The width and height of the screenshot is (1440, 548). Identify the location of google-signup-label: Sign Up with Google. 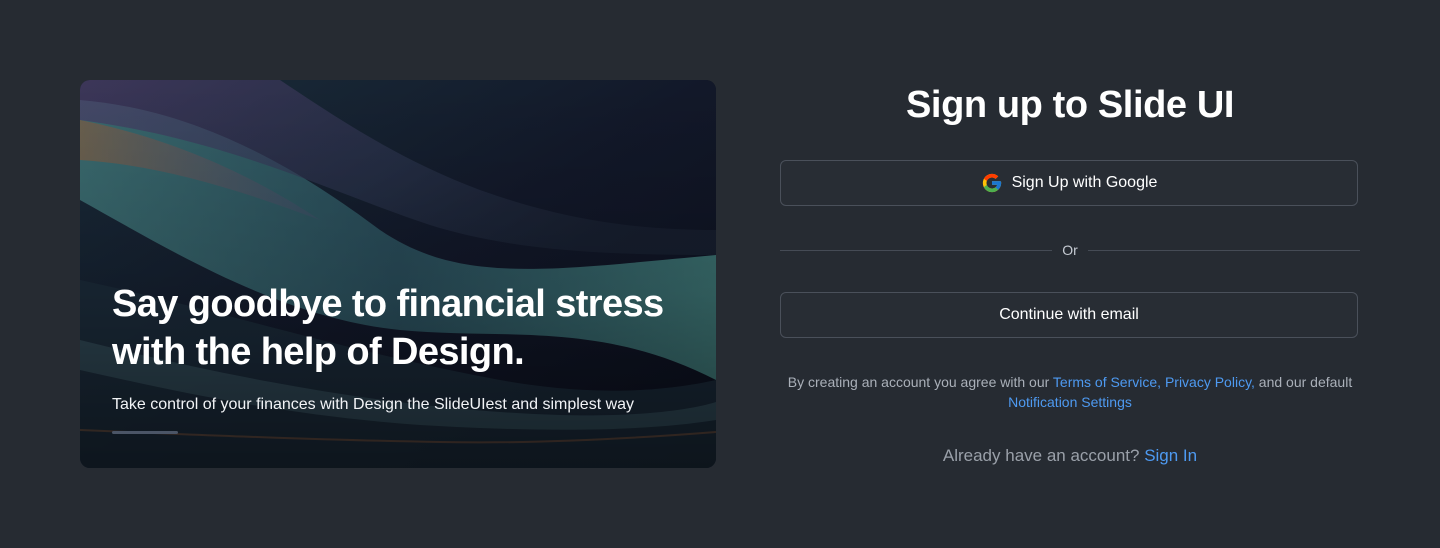
(1084, 182).